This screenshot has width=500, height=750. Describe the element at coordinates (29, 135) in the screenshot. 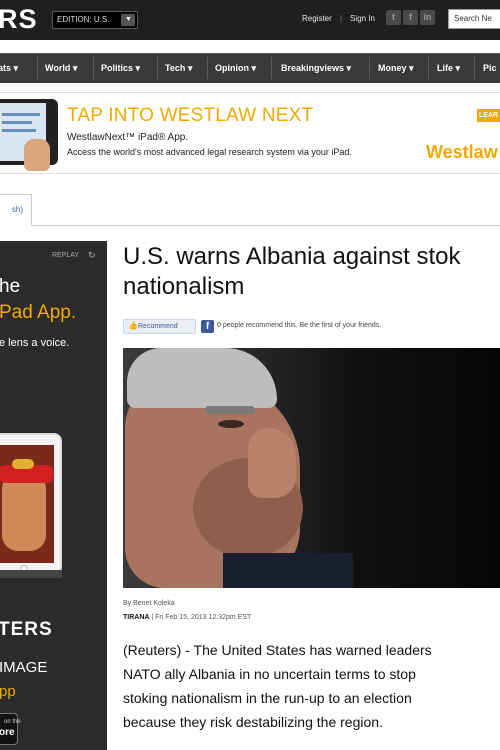

I see `ipad-image` at that location.